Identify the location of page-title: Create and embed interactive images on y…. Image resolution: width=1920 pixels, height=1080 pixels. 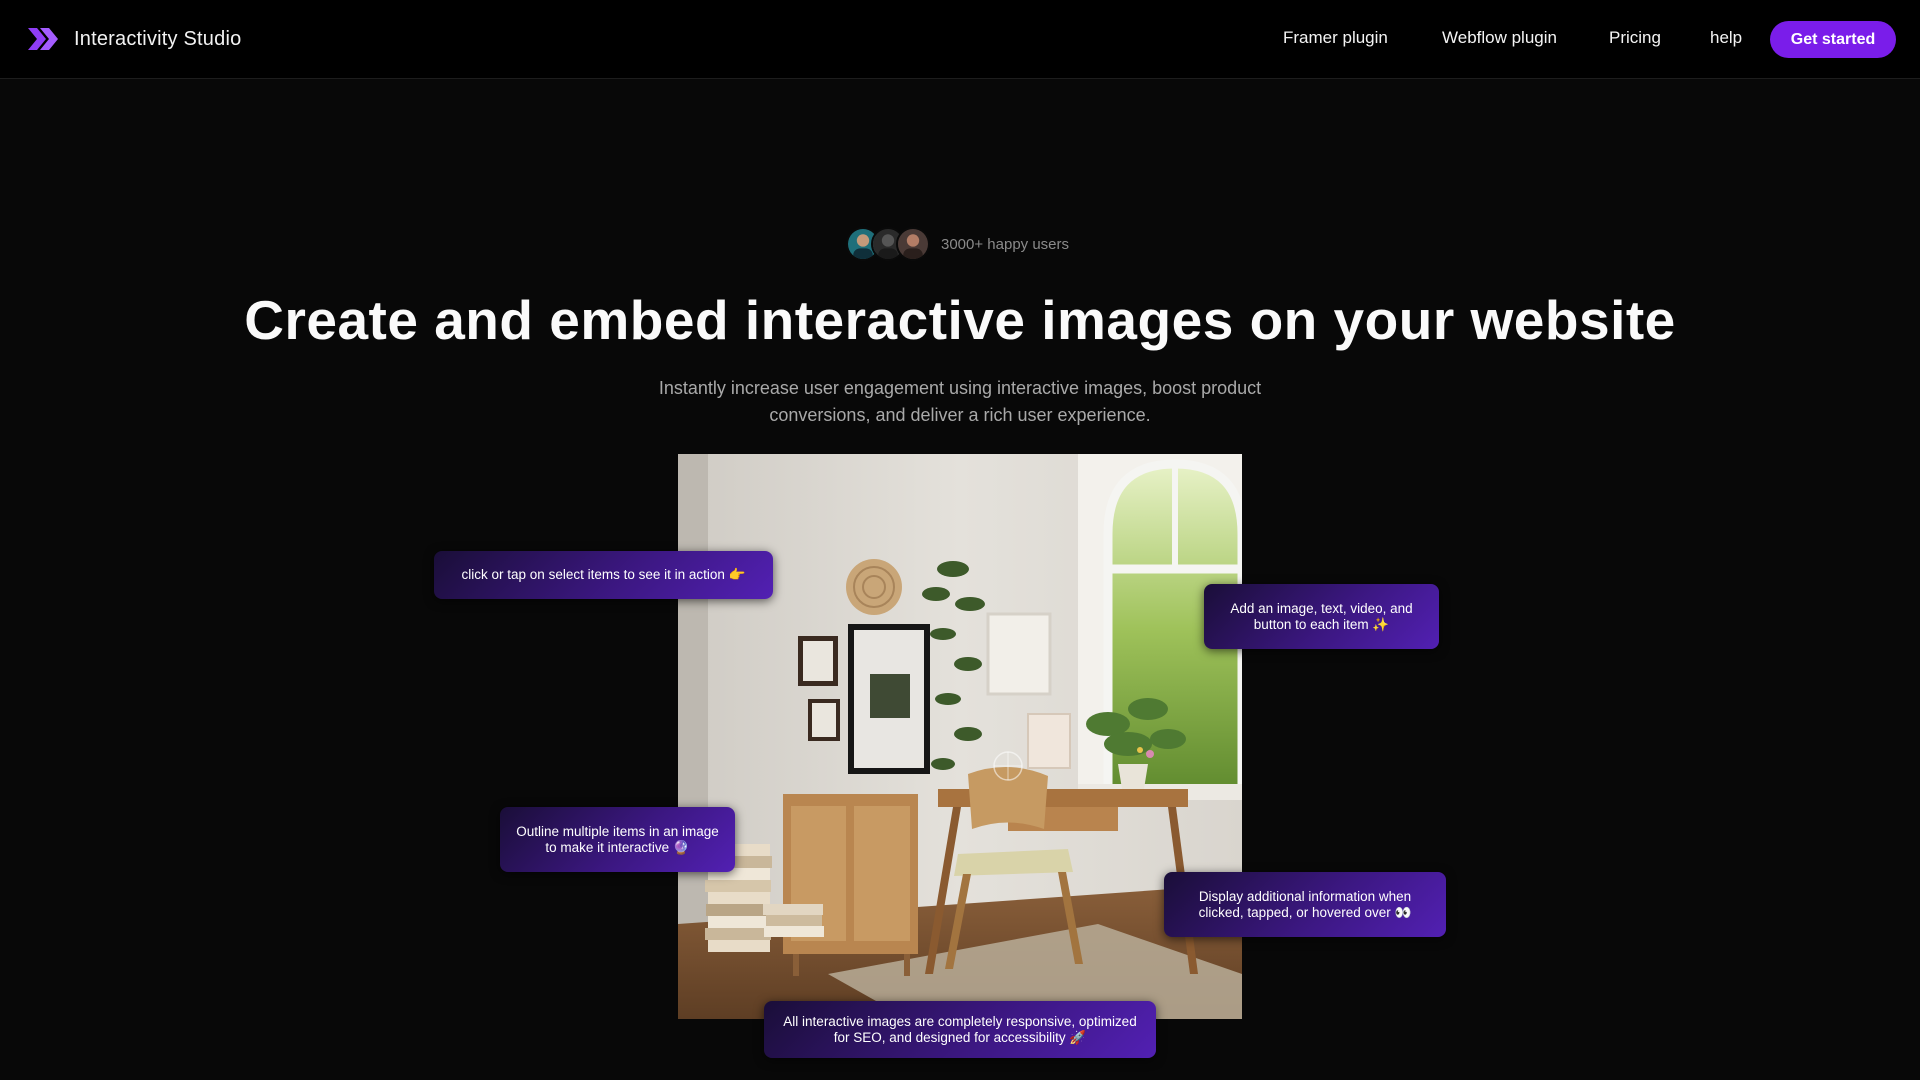
(960, 320).